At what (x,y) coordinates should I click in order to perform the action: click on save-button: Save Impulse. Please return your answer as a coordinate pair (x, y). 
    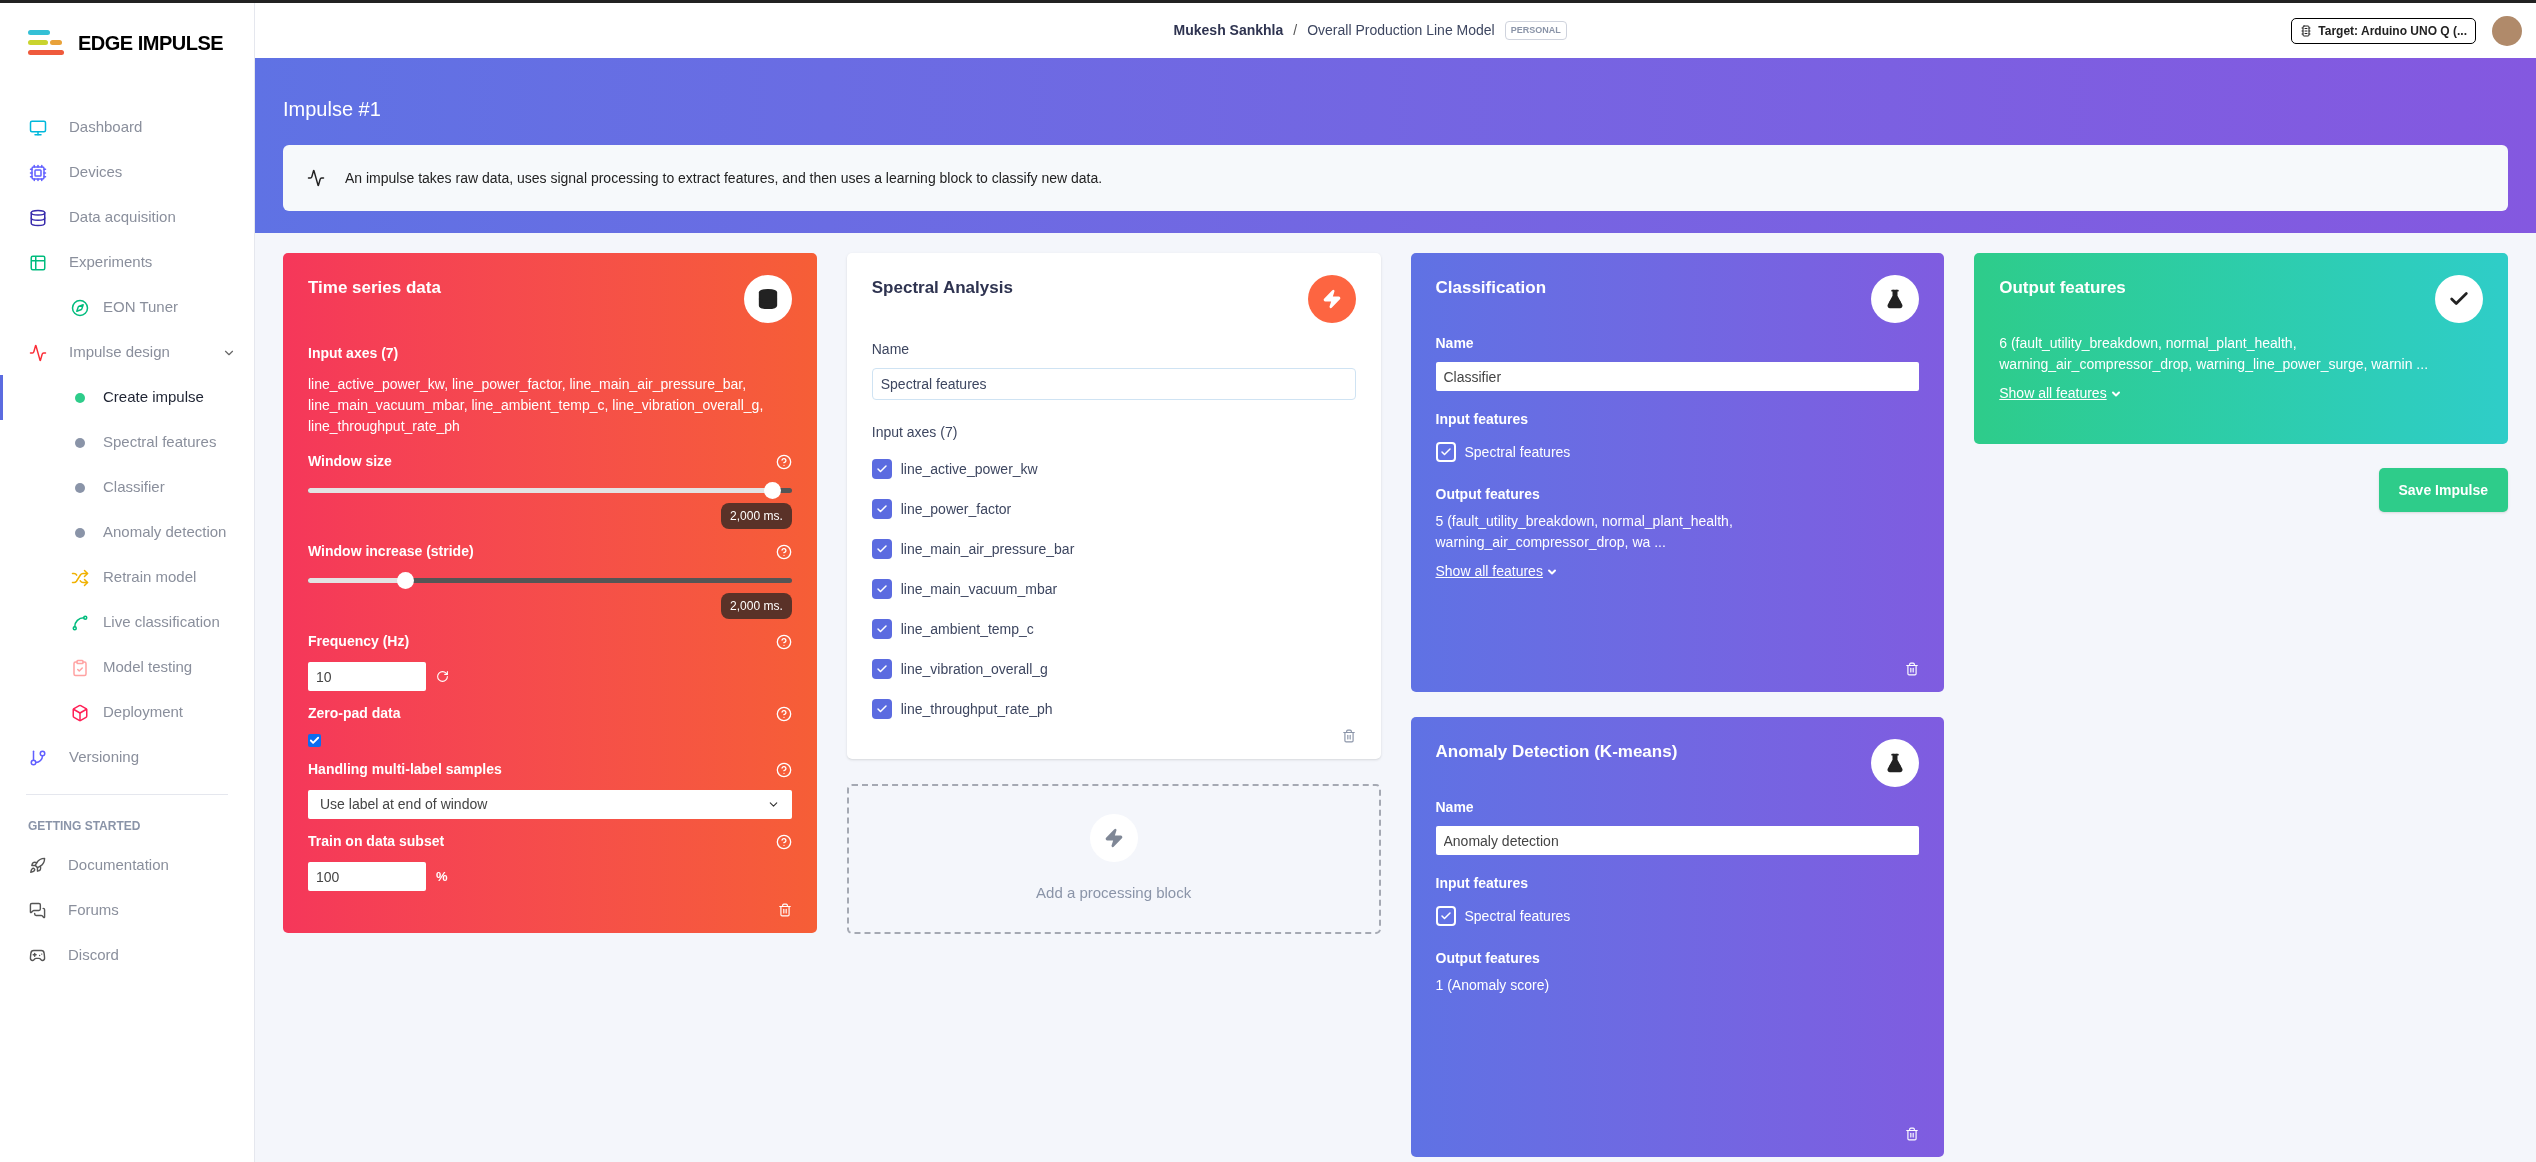
    Looking at the image, I should click on (2443, 490).